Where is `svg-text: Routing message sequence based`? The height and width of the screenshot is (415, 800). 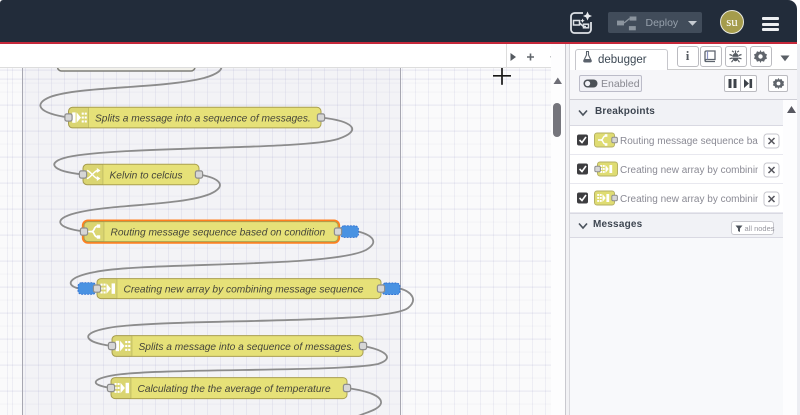 svg-text: Routing message sequence based is located at coordinates (697, 141).